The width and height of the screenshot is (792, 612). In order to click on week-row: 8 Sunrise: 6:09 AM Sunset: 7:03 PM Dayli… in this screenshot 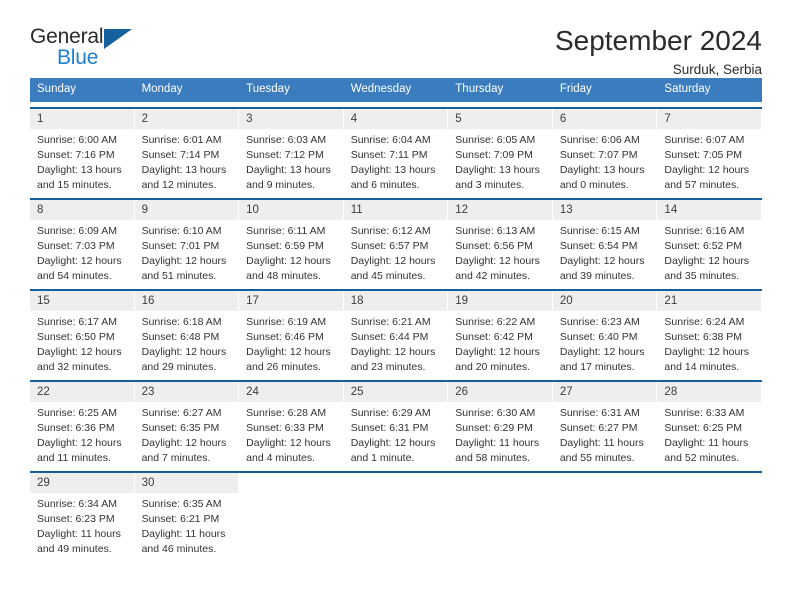, I will do `click(396, 240)`.